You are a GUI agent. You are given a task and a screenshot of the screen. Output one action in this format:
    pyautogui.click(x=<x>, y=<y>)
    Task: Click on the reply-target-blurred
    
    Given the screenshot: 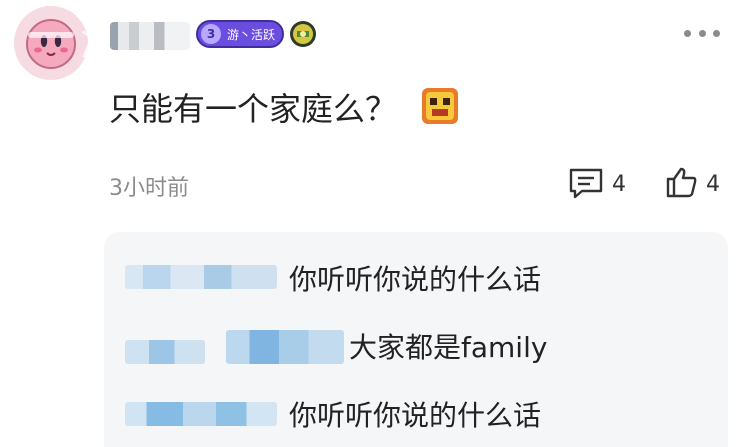 What is the action you would take?
    pyautogui.click(x=285, y=347)
    